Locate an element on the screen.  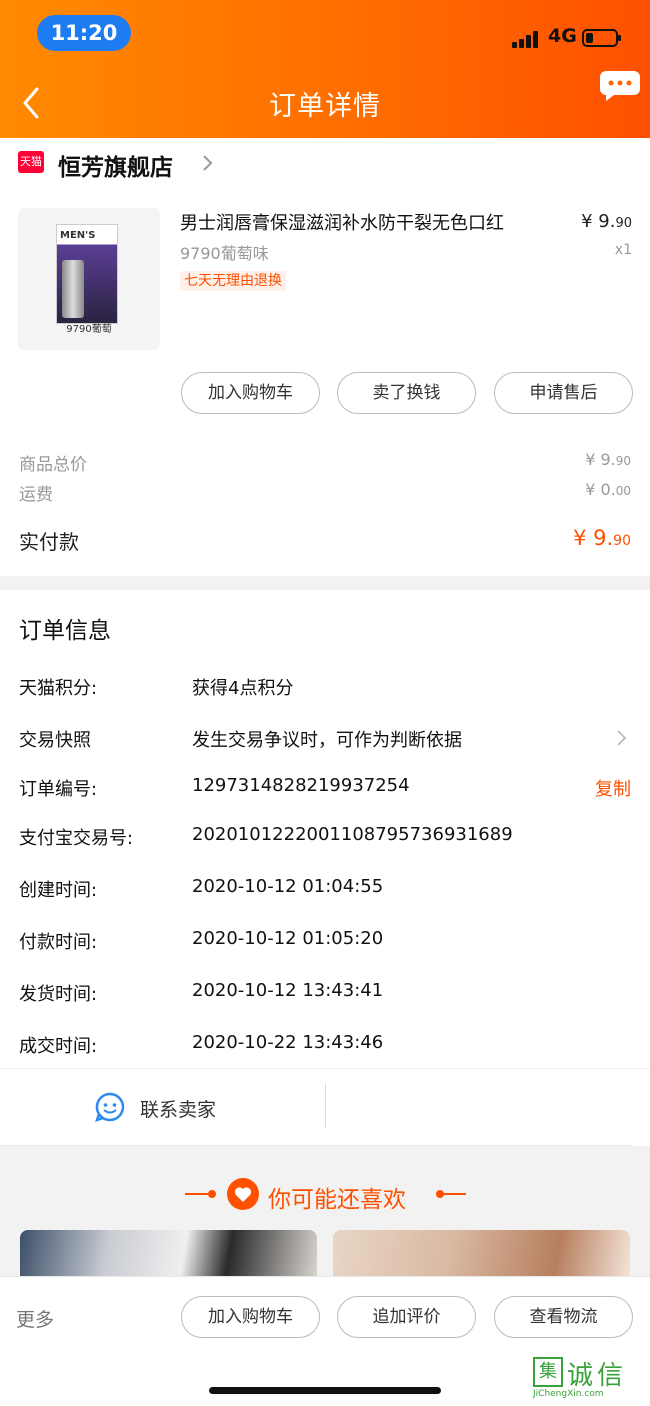
shipping-value: ¥ 0.00 is located at coordinates (608, 489).